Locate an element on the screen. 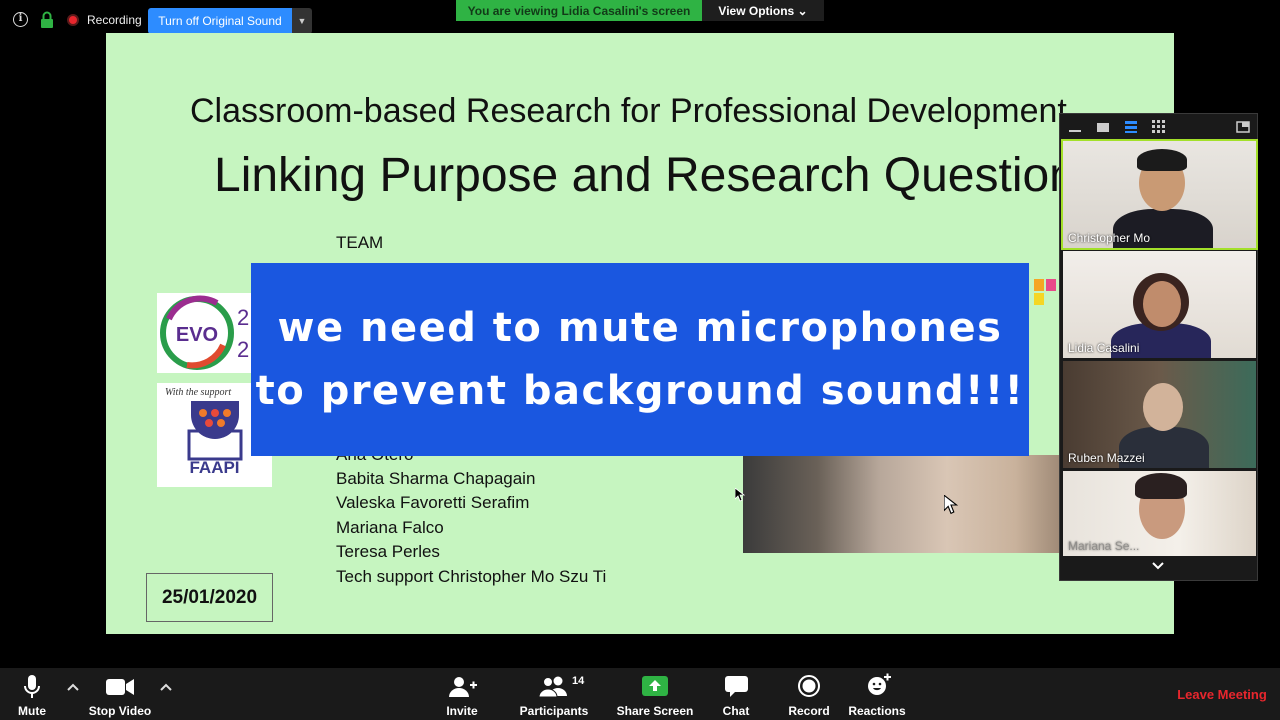  team-member: Tech support Christopher Mo Szu Ti is located at coordinates (471, 576).